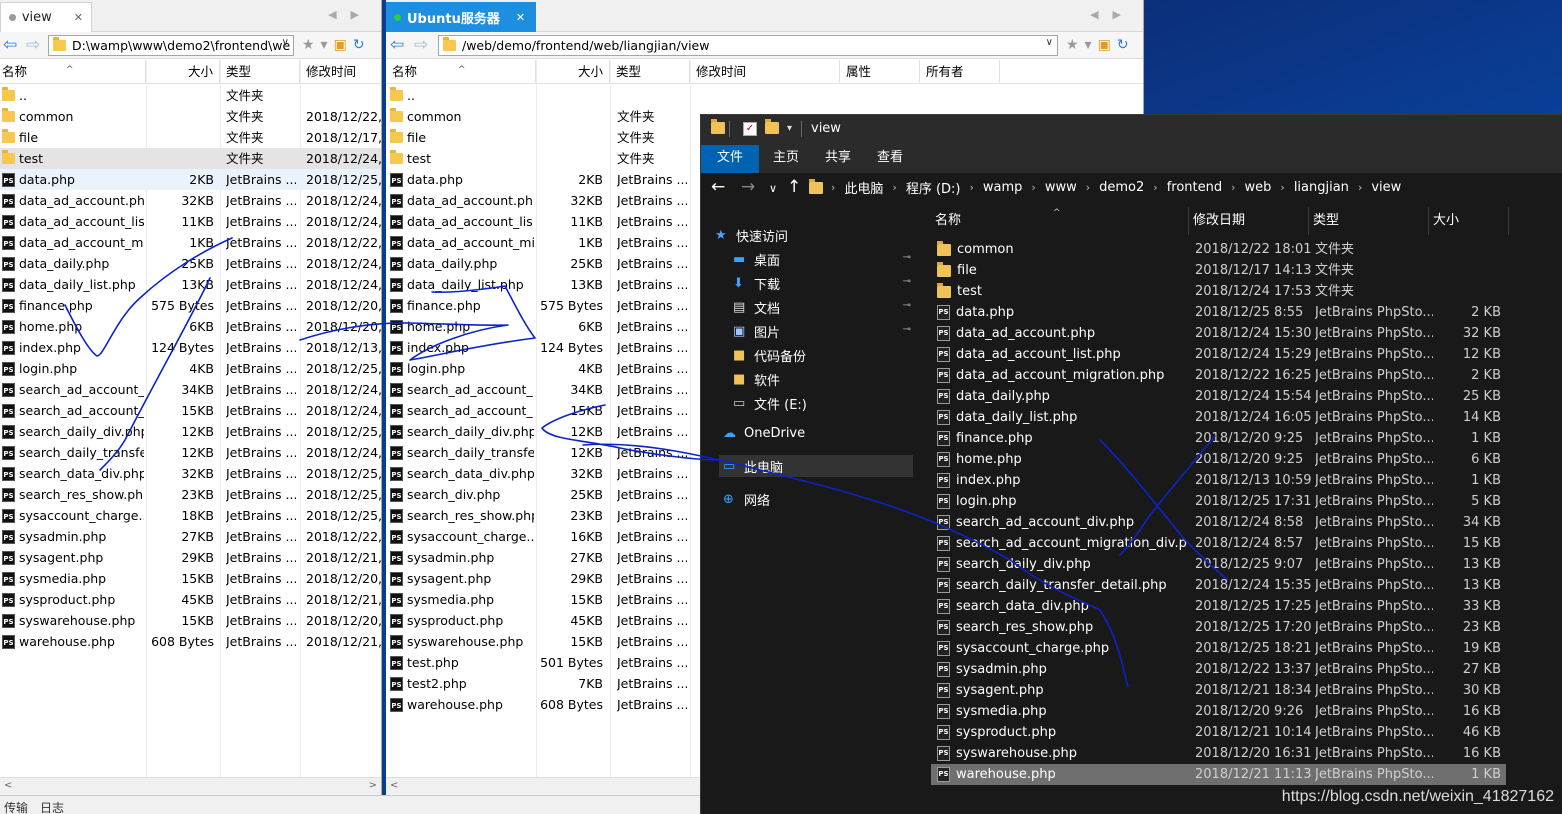 The width and height of the screenshot is (1562, 814). I want to click on breadcrumb-item: 此电脑, so click(863, 187).